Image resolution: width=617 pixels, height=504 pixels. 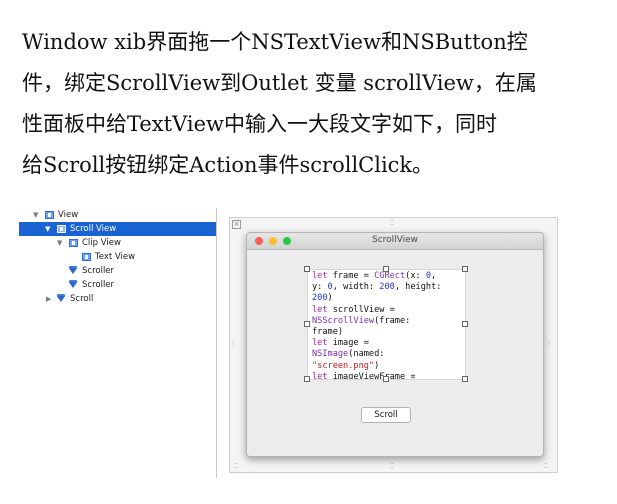 I want to click on code-line: y: 0, width: 200, height:, so click(x=377, y=287).